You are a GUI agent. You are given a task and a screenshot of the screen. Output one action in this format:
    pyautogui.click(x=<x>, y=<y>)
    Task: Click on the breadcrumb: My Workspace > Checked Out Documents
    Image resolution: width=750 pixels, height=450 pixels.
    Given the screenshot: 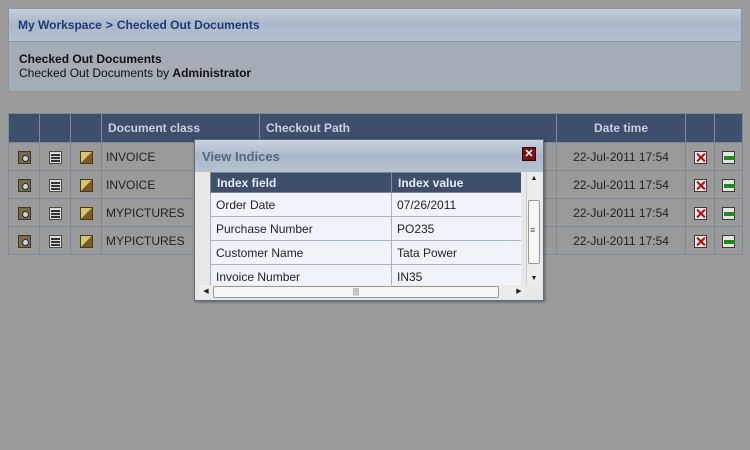 What is the action you would take?
    pyautogui.click(x=375, y=25)
    